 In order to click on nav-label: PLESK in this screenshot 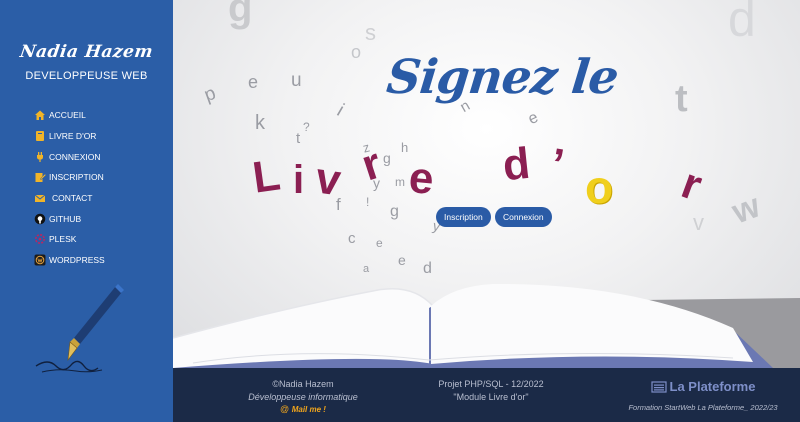, I will do `click(63, 239)`.